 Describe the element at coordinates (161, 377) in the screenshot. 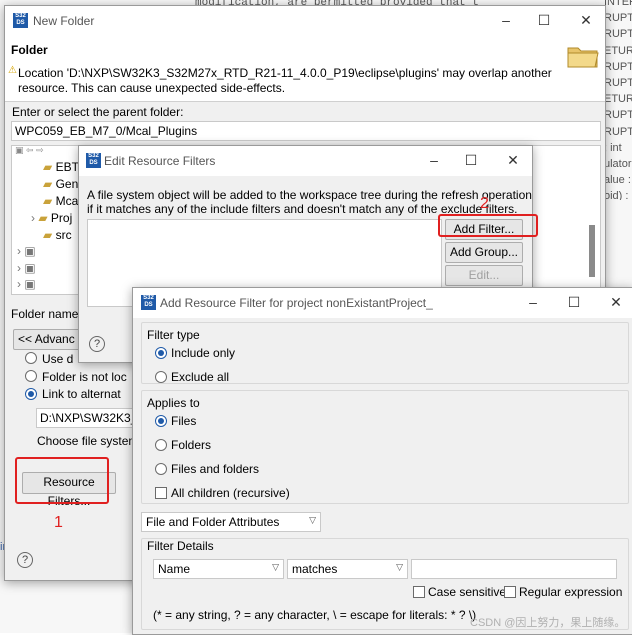

I see `exclude-all-radio` at that location.